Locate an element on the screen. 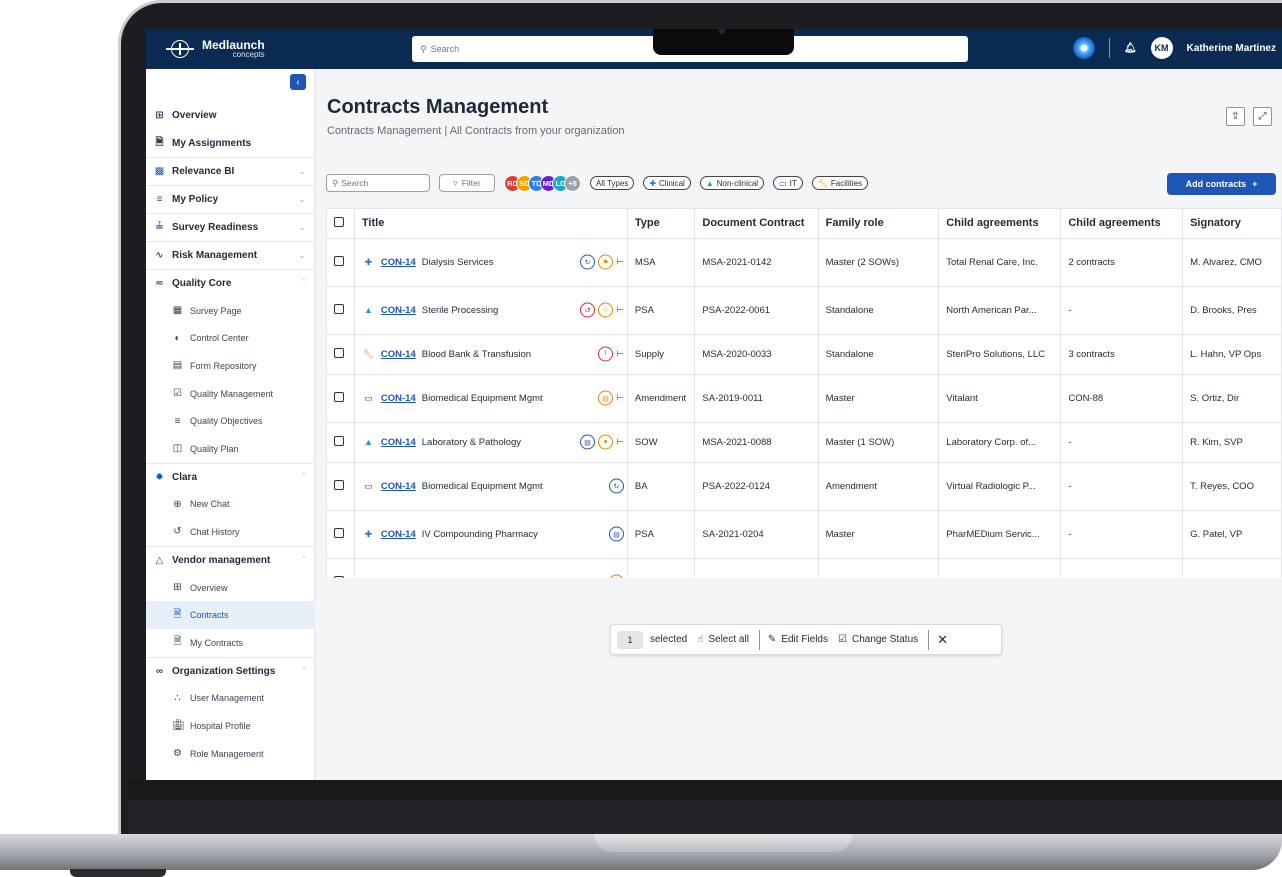  sidebar-sub-control-center: ◐ Control Center is located at coordinates (230, 339).